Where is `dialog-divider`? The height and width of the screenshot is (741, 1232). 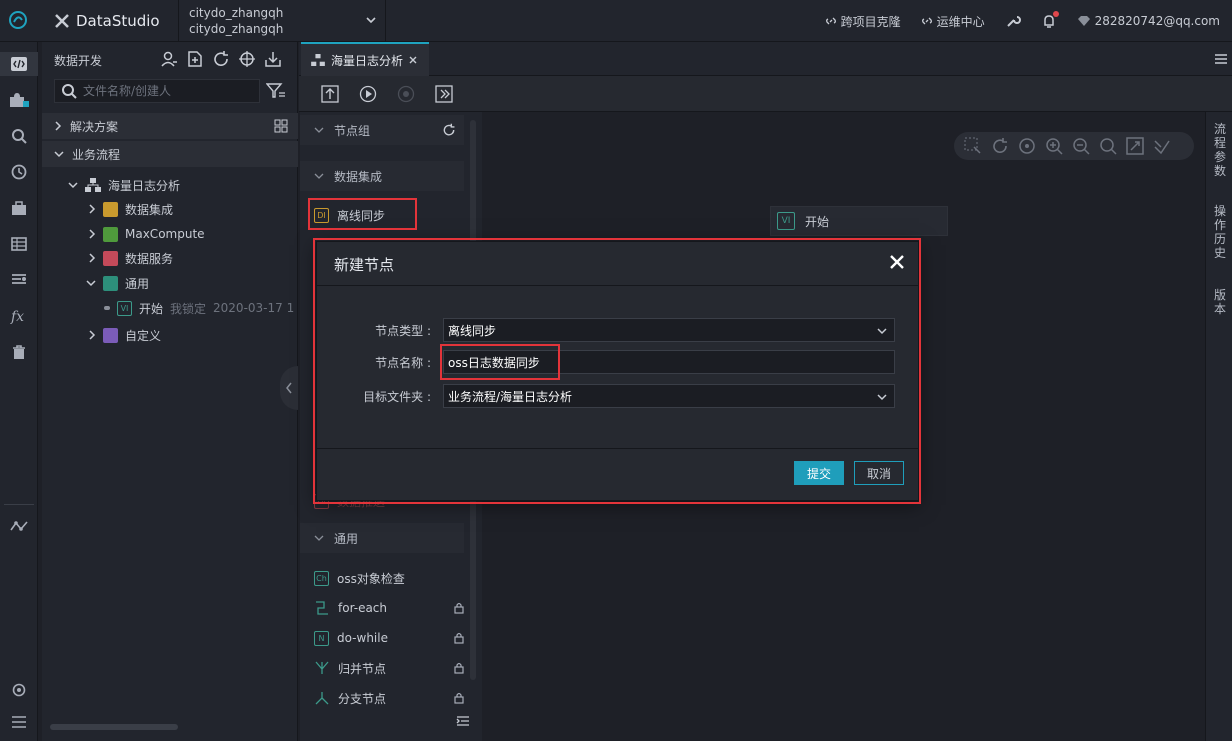 dialog-divider is located at coordinates (618, 285).